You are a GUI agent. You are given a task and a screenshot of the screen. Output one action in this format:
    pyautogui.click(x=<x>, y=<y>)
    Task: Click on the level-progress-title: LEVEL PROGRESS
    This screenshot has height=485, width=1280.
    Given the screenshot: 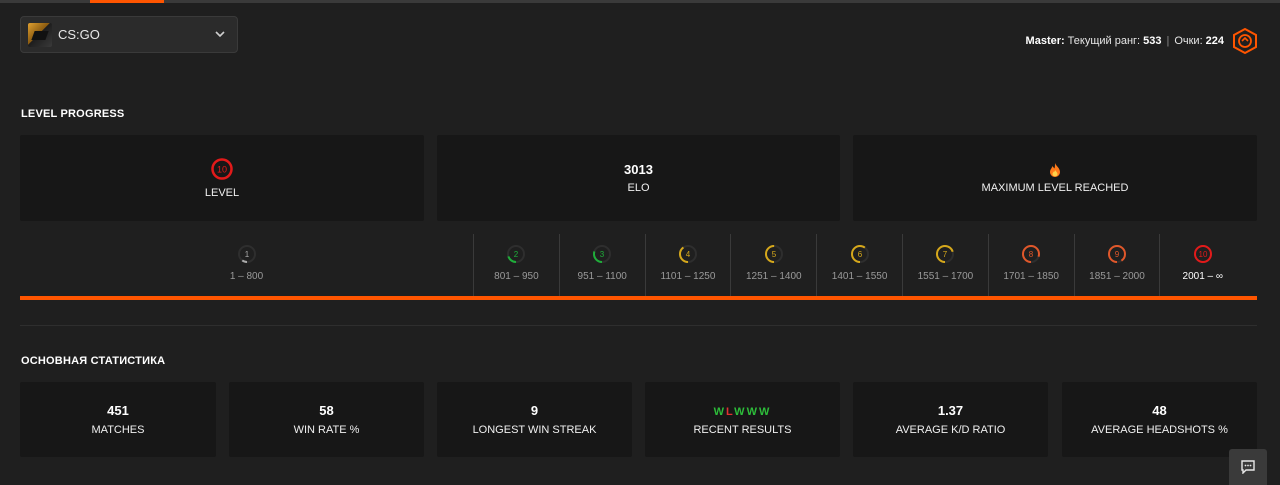 What is the action you would take?
    pyautogui.click(x=73, y=114)
    